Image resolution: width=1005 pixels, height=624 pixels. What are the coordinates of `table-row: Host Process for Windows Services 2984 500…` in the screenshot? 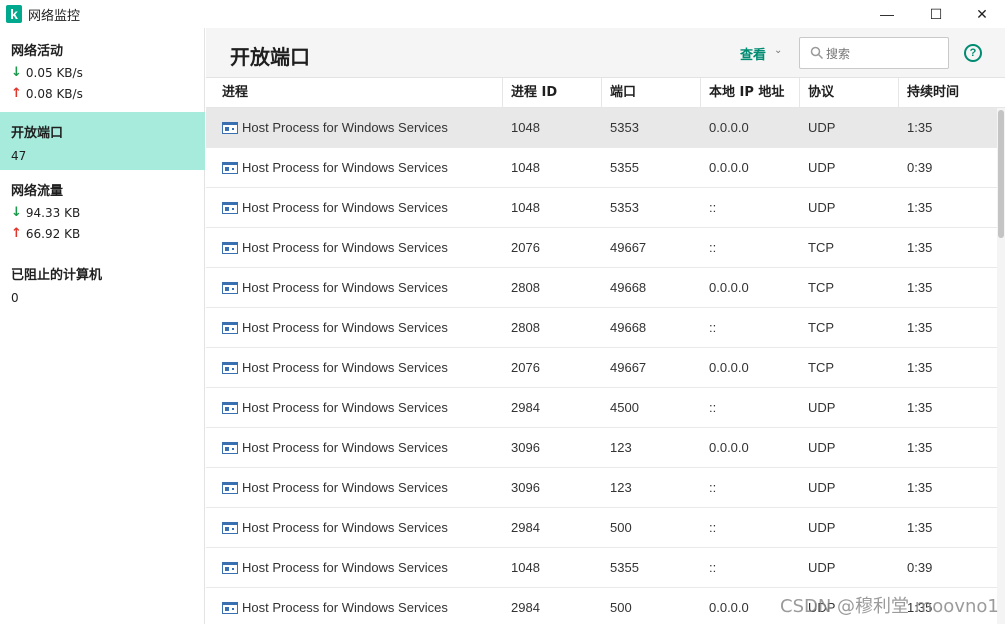 It's located at (601, 528).